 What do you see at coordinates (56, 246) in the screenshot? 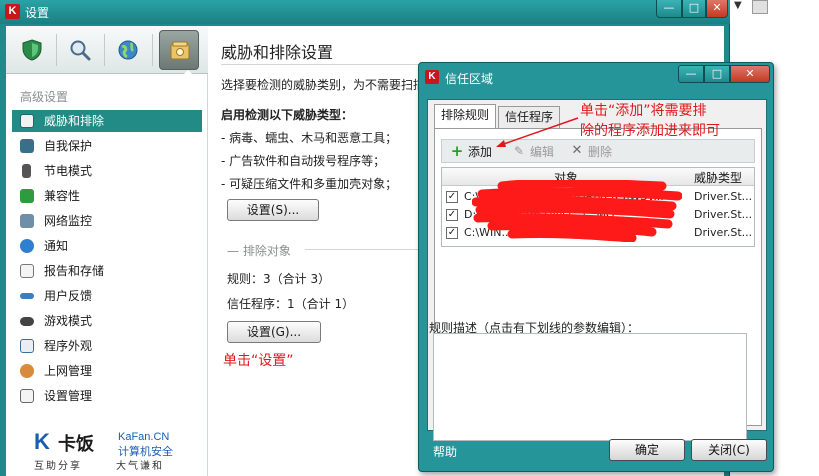
I see `sidebar-item-label: 通知` at bounding box center [56, 246].